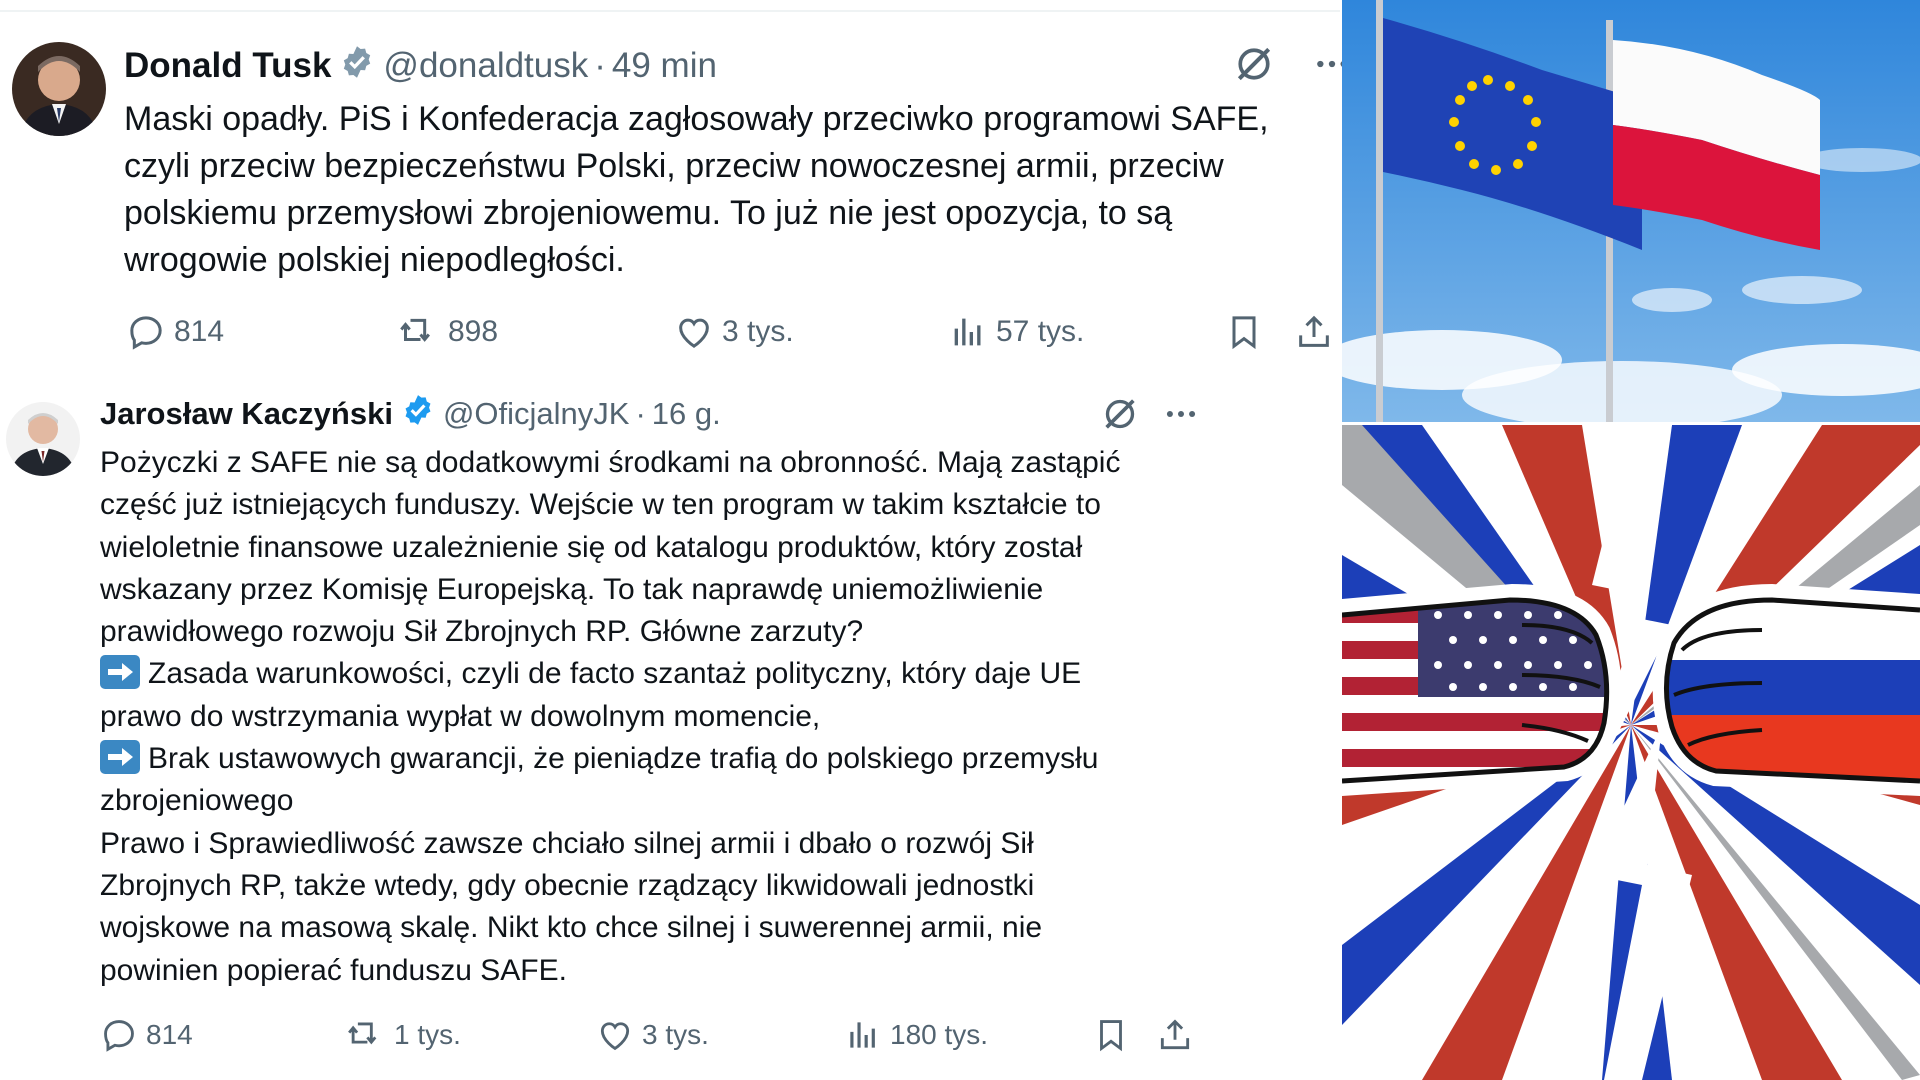 The width and height of the screenshot is (1920, 1080). I want to click on views-count: 180 tys., so click(939, 1034).